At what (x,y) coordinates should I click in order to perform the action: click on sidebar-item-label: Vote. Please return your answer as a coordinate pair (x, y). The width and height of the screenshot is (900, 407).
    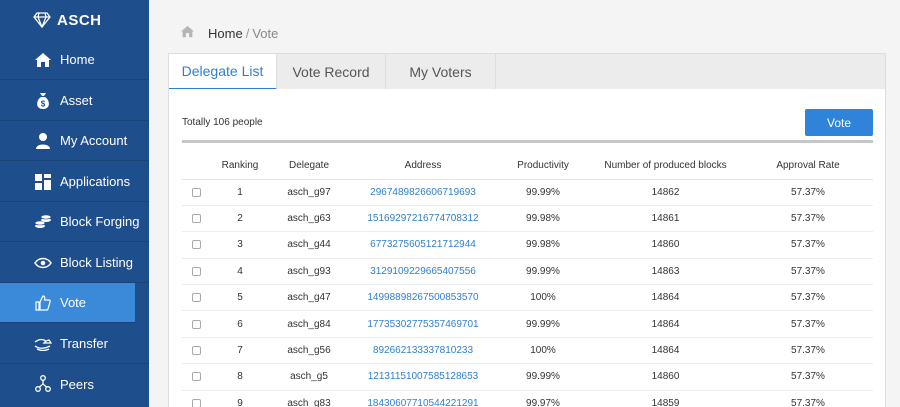
    Looking at the image, I should click on (73, 302).